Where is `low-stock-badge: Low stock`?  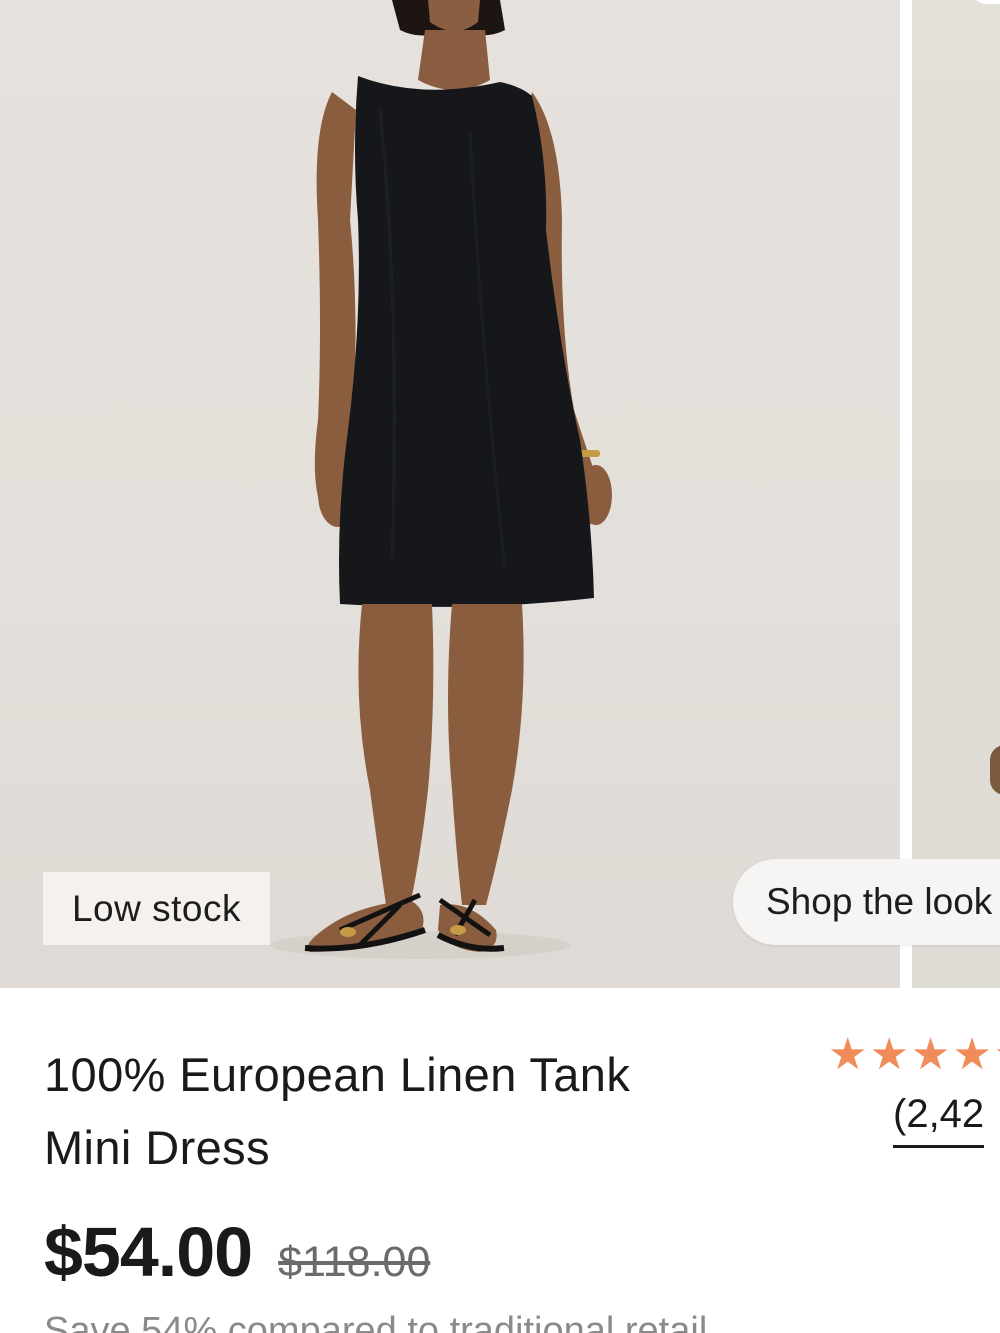 low-stock-badge: Low stock is located at coordinates (156, 908).